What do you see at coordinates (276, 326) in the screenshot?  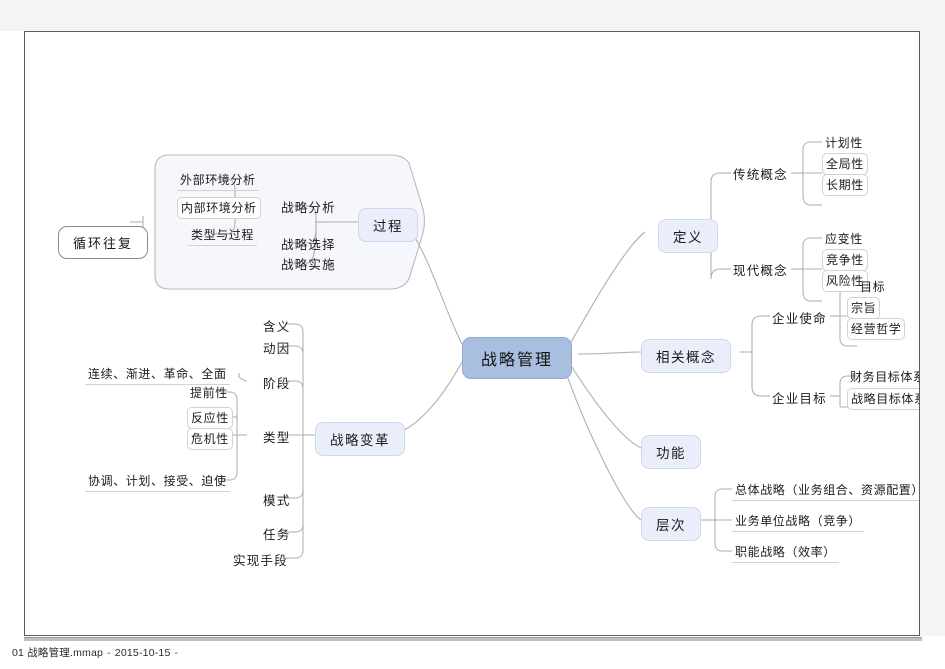 I see `subnode-hanyi: 含义` at bounding box center [276, 326].